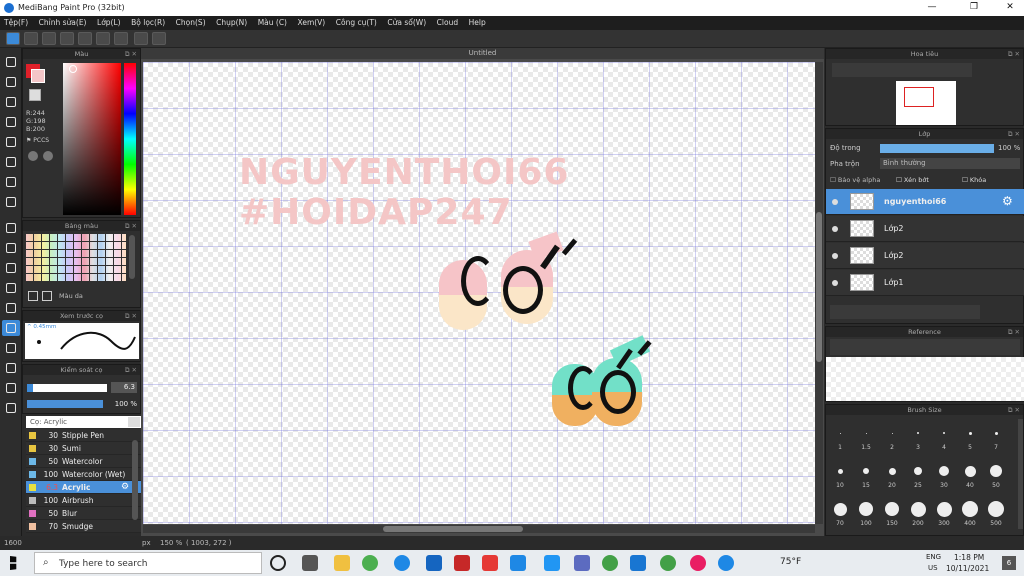 The width and height of the screenshot is (1024, 576). Describe the element at coordinates (141, 38) in the screenshot. I see `undo-icon` at that location.